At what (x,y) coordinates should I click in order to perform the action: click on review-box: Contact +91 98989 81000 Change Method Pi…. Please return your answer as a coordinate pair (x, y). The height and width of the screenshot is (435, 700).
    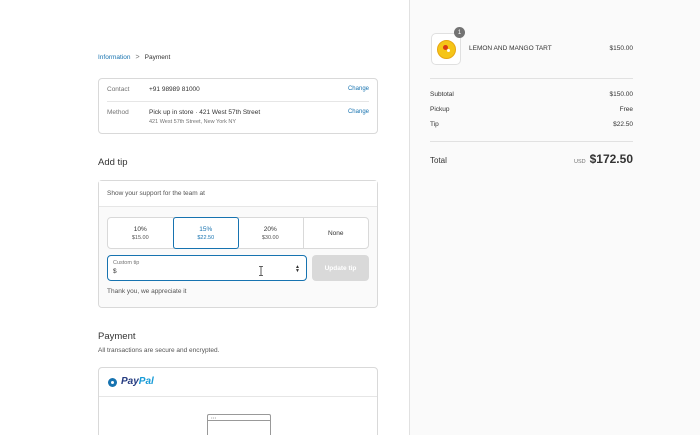
    Looking at the image, I should click on (238, 106).